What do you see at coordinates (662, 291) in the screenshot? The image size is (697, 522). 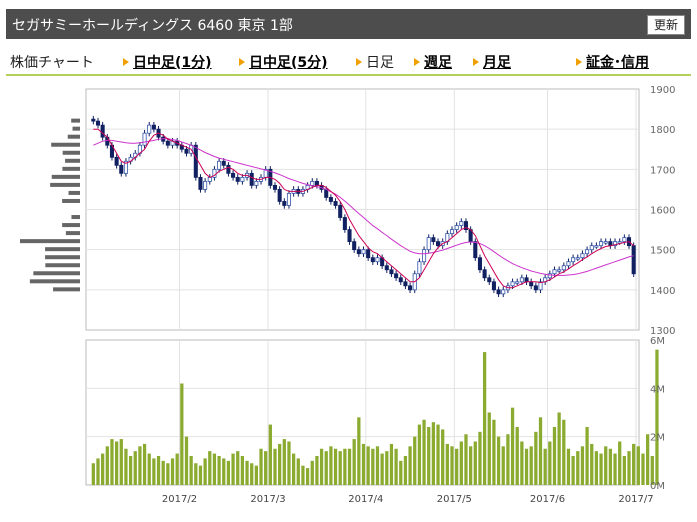 I see `price-tick-label: 1400` at bounding box center [662, 291].